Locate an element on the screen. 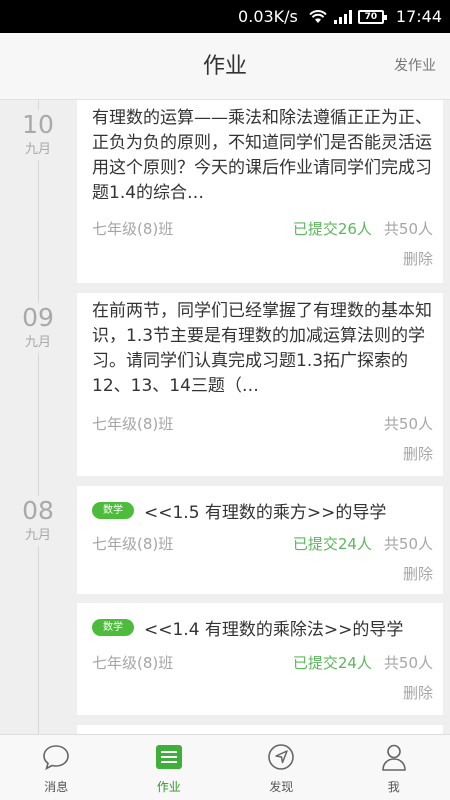 The height and width of the screenshot is (800, 450). nav-item-messages: 消息 is located at coordinates (56, 767).